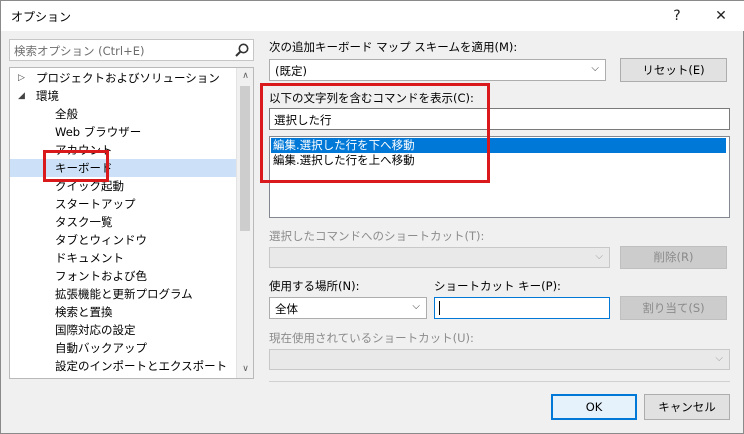 The width and height of the screenshot is (744, 434). I want to click on ok-button: OK, so click(594, 407).